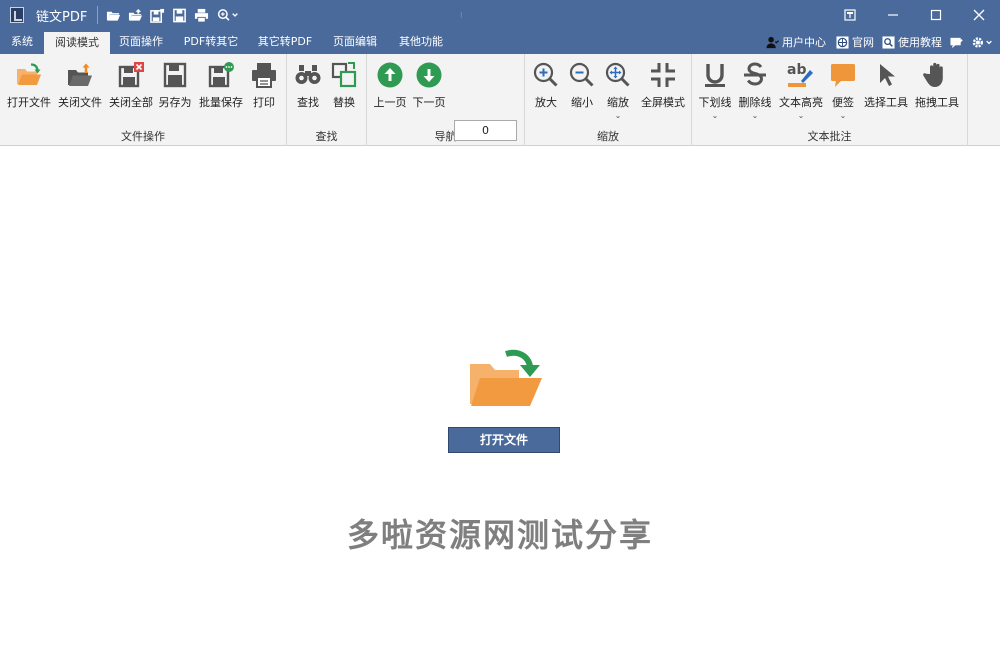 This screenshot has height=654, width=1000. What do you see at coordinates (582, 75) in the screenshot?
I see `zoom-out-icon` at bounding box center [582, 75].